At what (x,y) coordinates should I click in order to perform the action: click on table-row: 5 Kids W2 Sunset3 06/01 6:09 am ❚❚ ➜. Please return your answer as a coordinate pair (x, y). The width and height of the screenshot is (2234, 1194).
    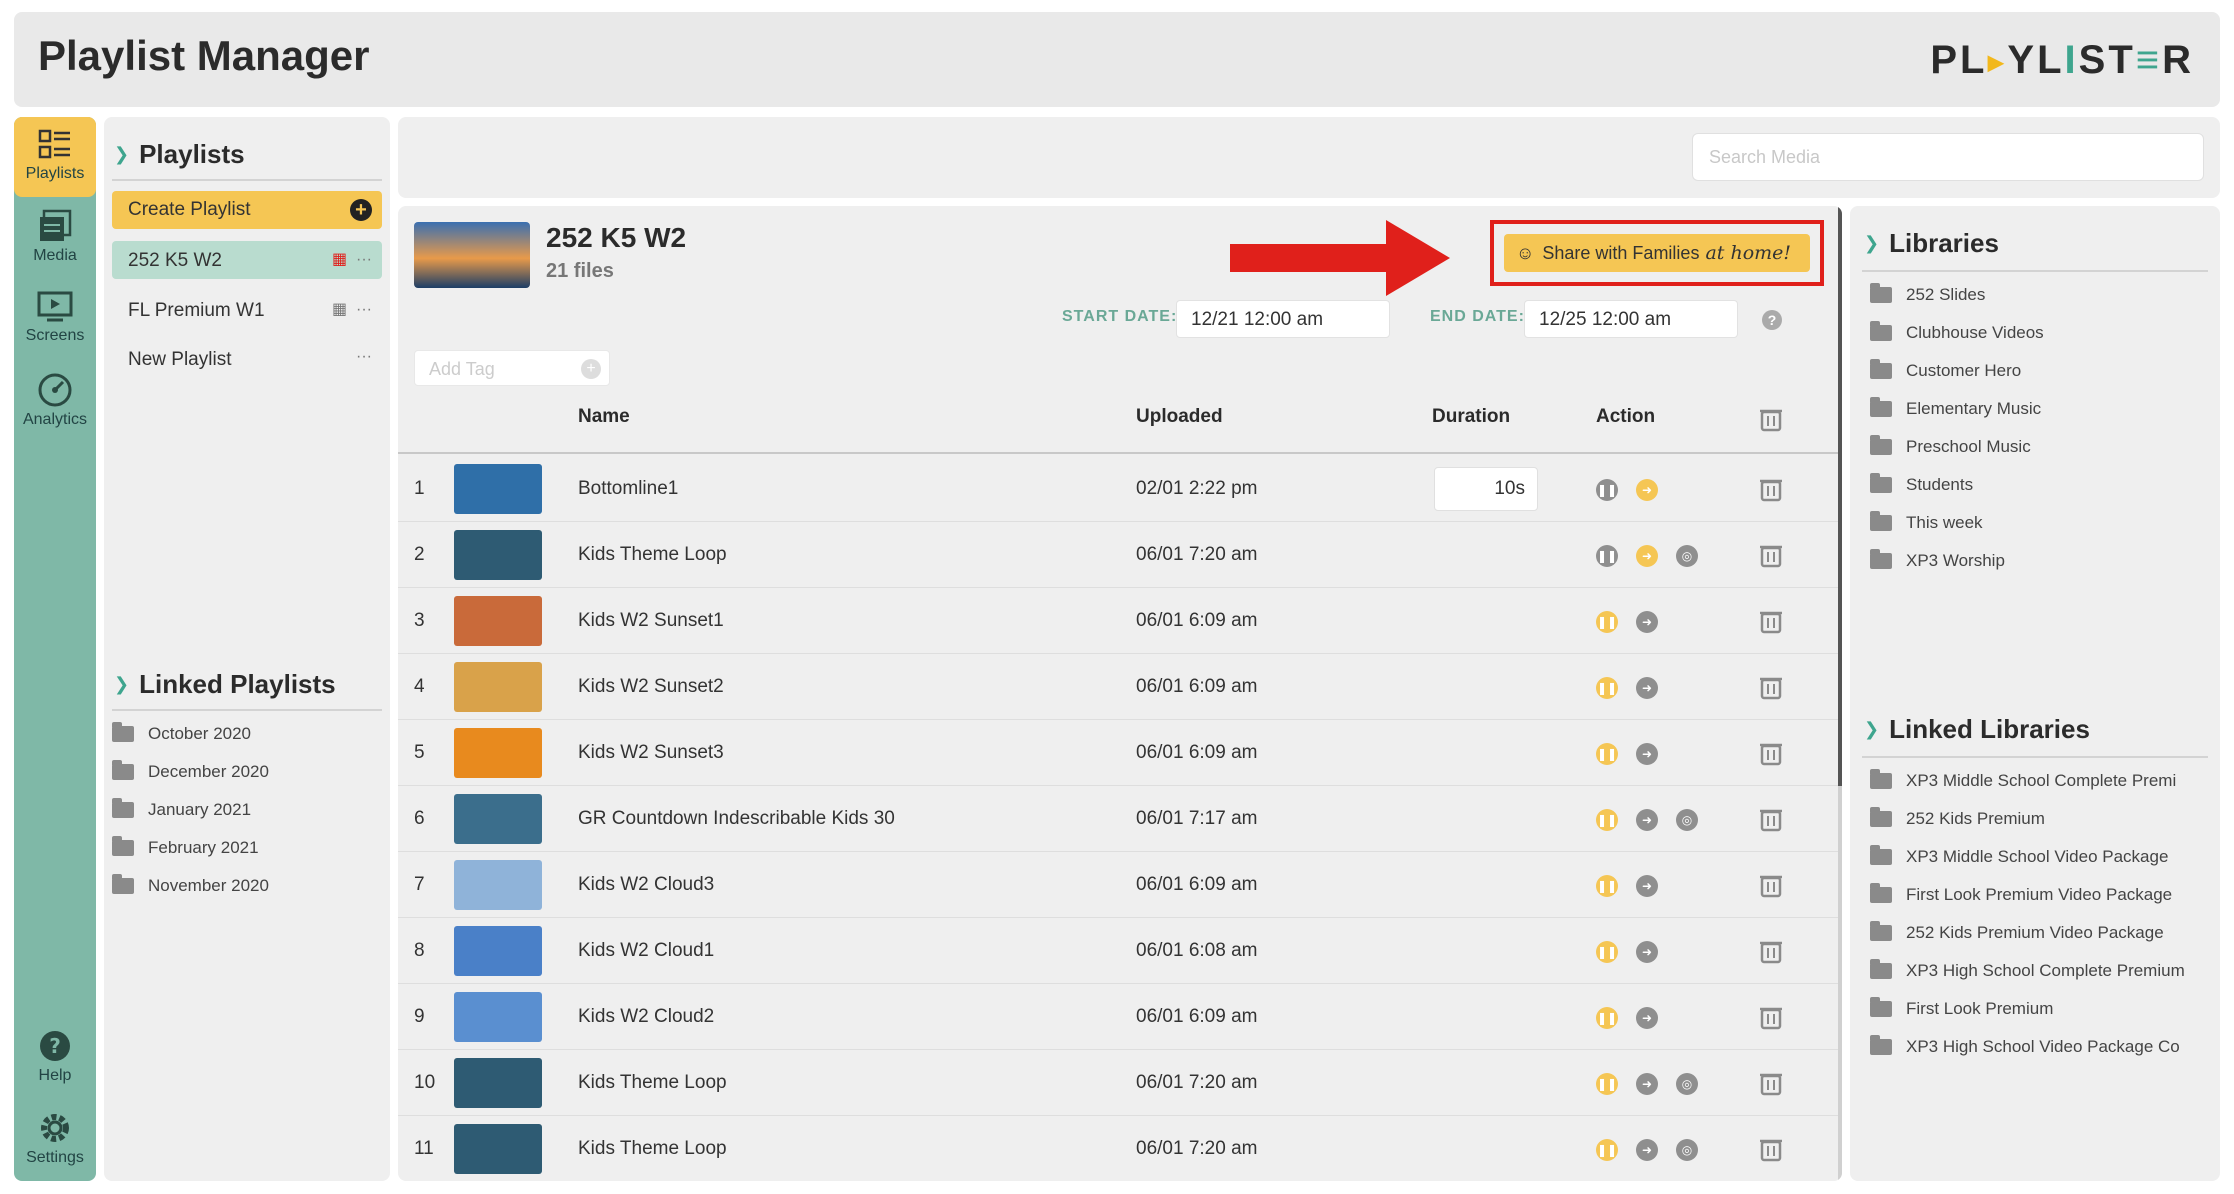
    Looking at the image, I should click on (1118, 753).